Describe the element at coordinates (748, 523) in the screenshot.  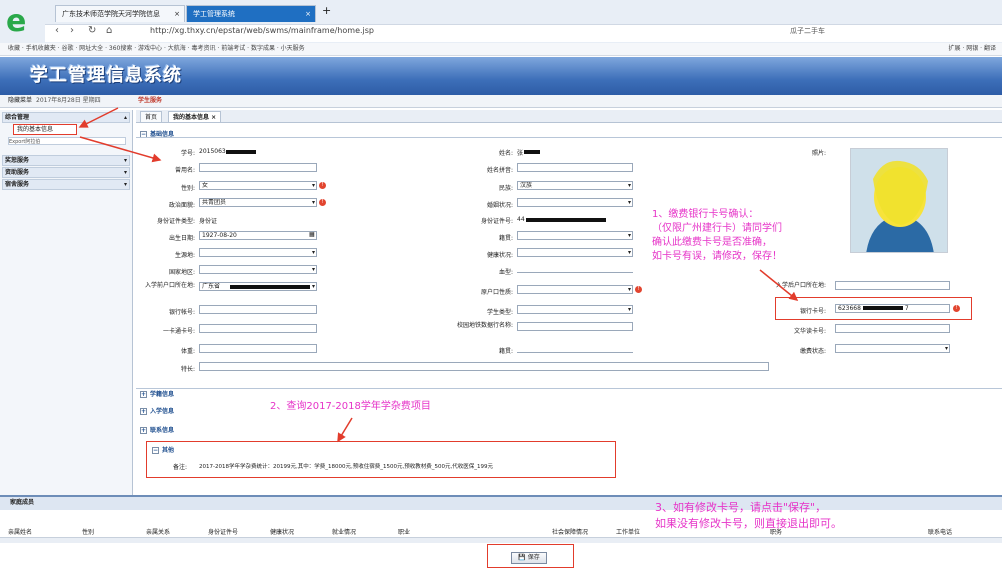
I see `annotation-line: 如果没有修改卡号，则直接退出即可。` at that location.